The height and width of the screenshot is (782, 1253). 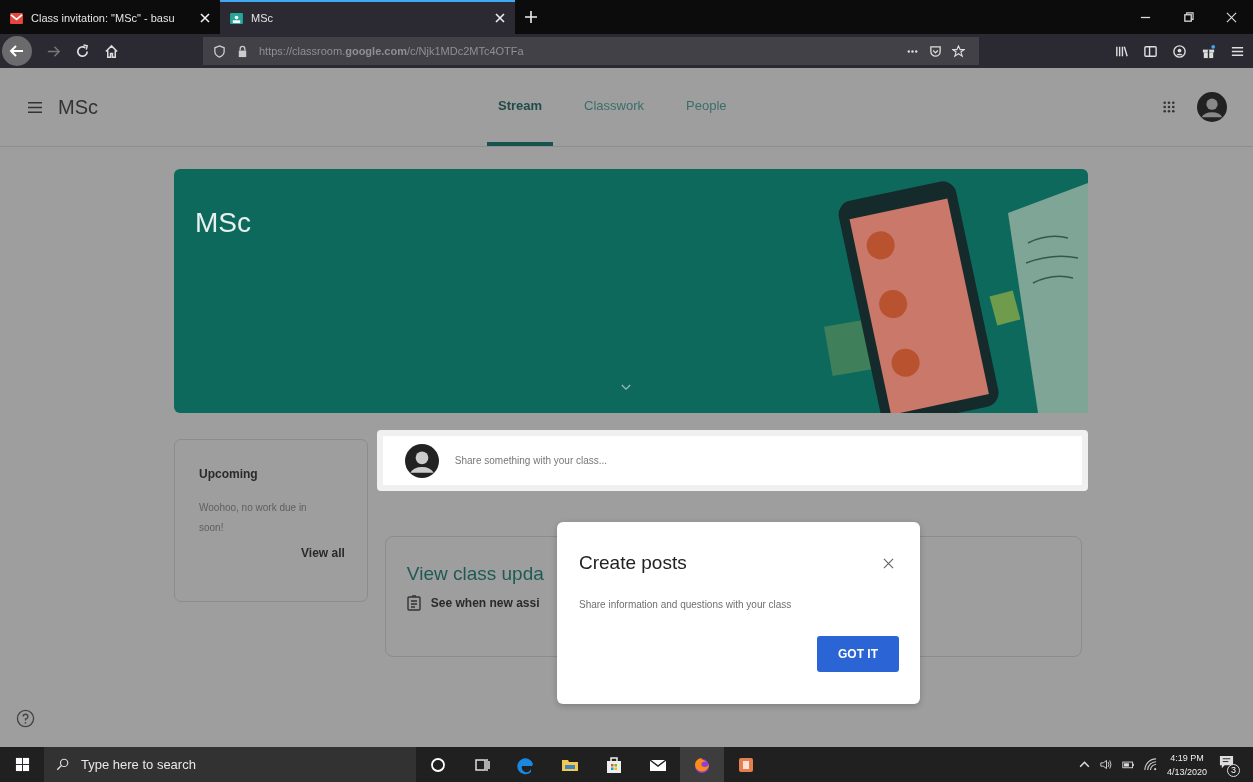 I want to click on shield-icon, so click(x=219, y=51).